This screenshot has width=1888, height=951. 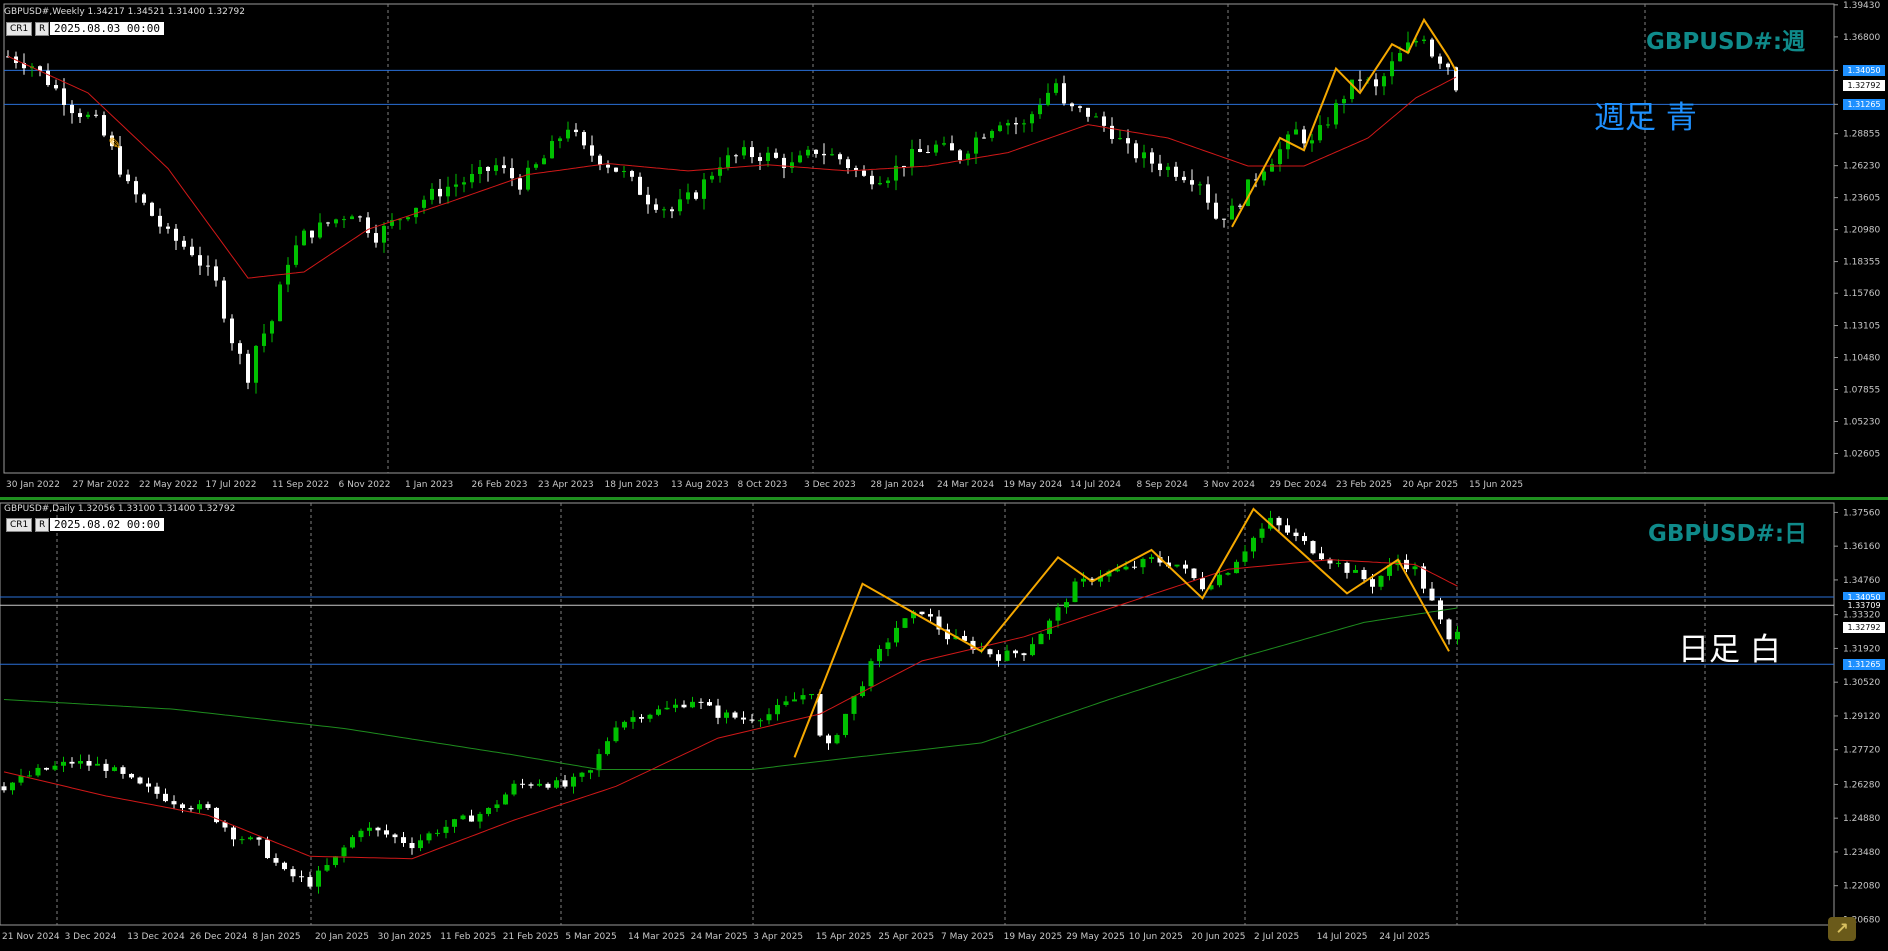 I want to click on weekly-x-tick-label: 24 Mar 2024, so click(x=965, y=485).